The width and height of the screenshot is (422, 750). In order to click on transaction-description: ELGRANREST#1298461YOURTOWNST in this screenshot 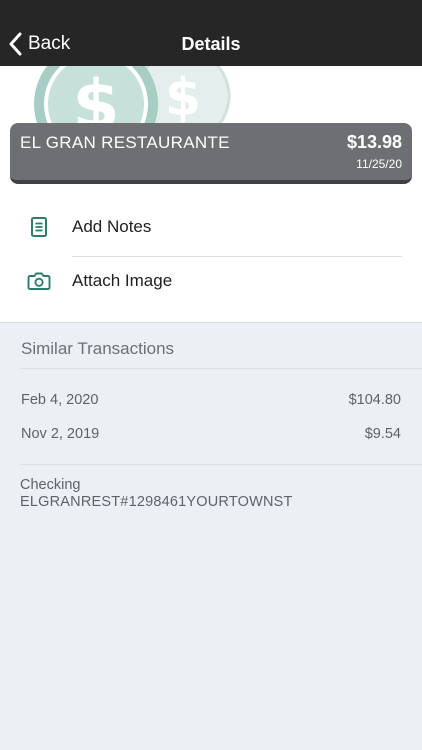, I will do `click(156, 502)`.